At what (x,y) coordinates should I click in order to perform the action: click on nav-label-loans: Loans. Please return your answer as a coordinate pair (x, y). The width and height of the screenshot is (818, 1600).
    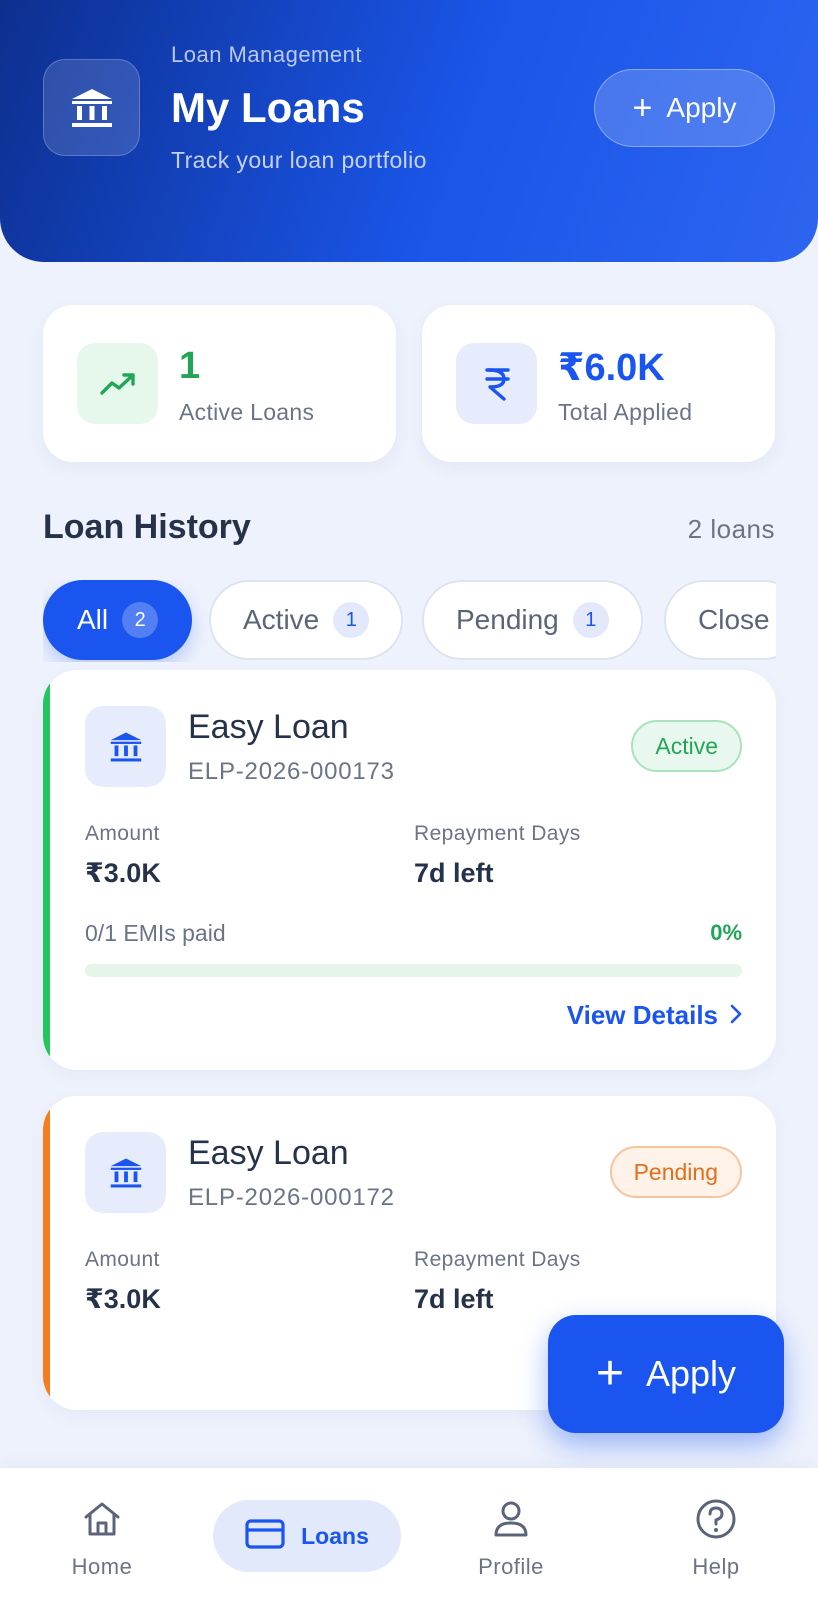
    Looking at the image, I should click on (335, 1535).